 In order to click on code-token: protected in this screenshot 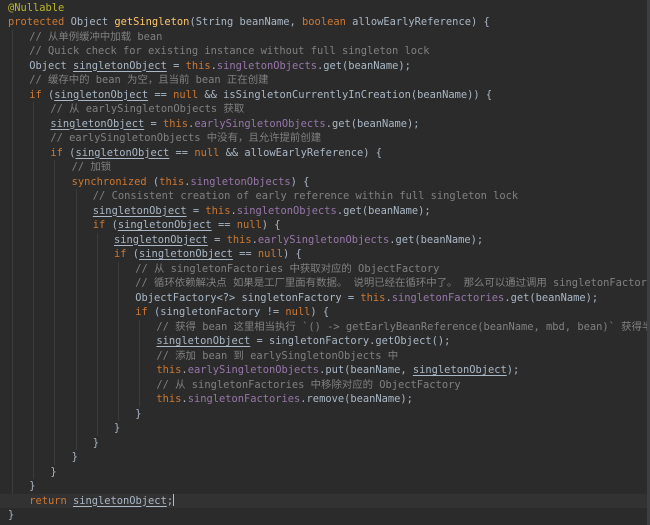, I will do `click(39, 22)`.